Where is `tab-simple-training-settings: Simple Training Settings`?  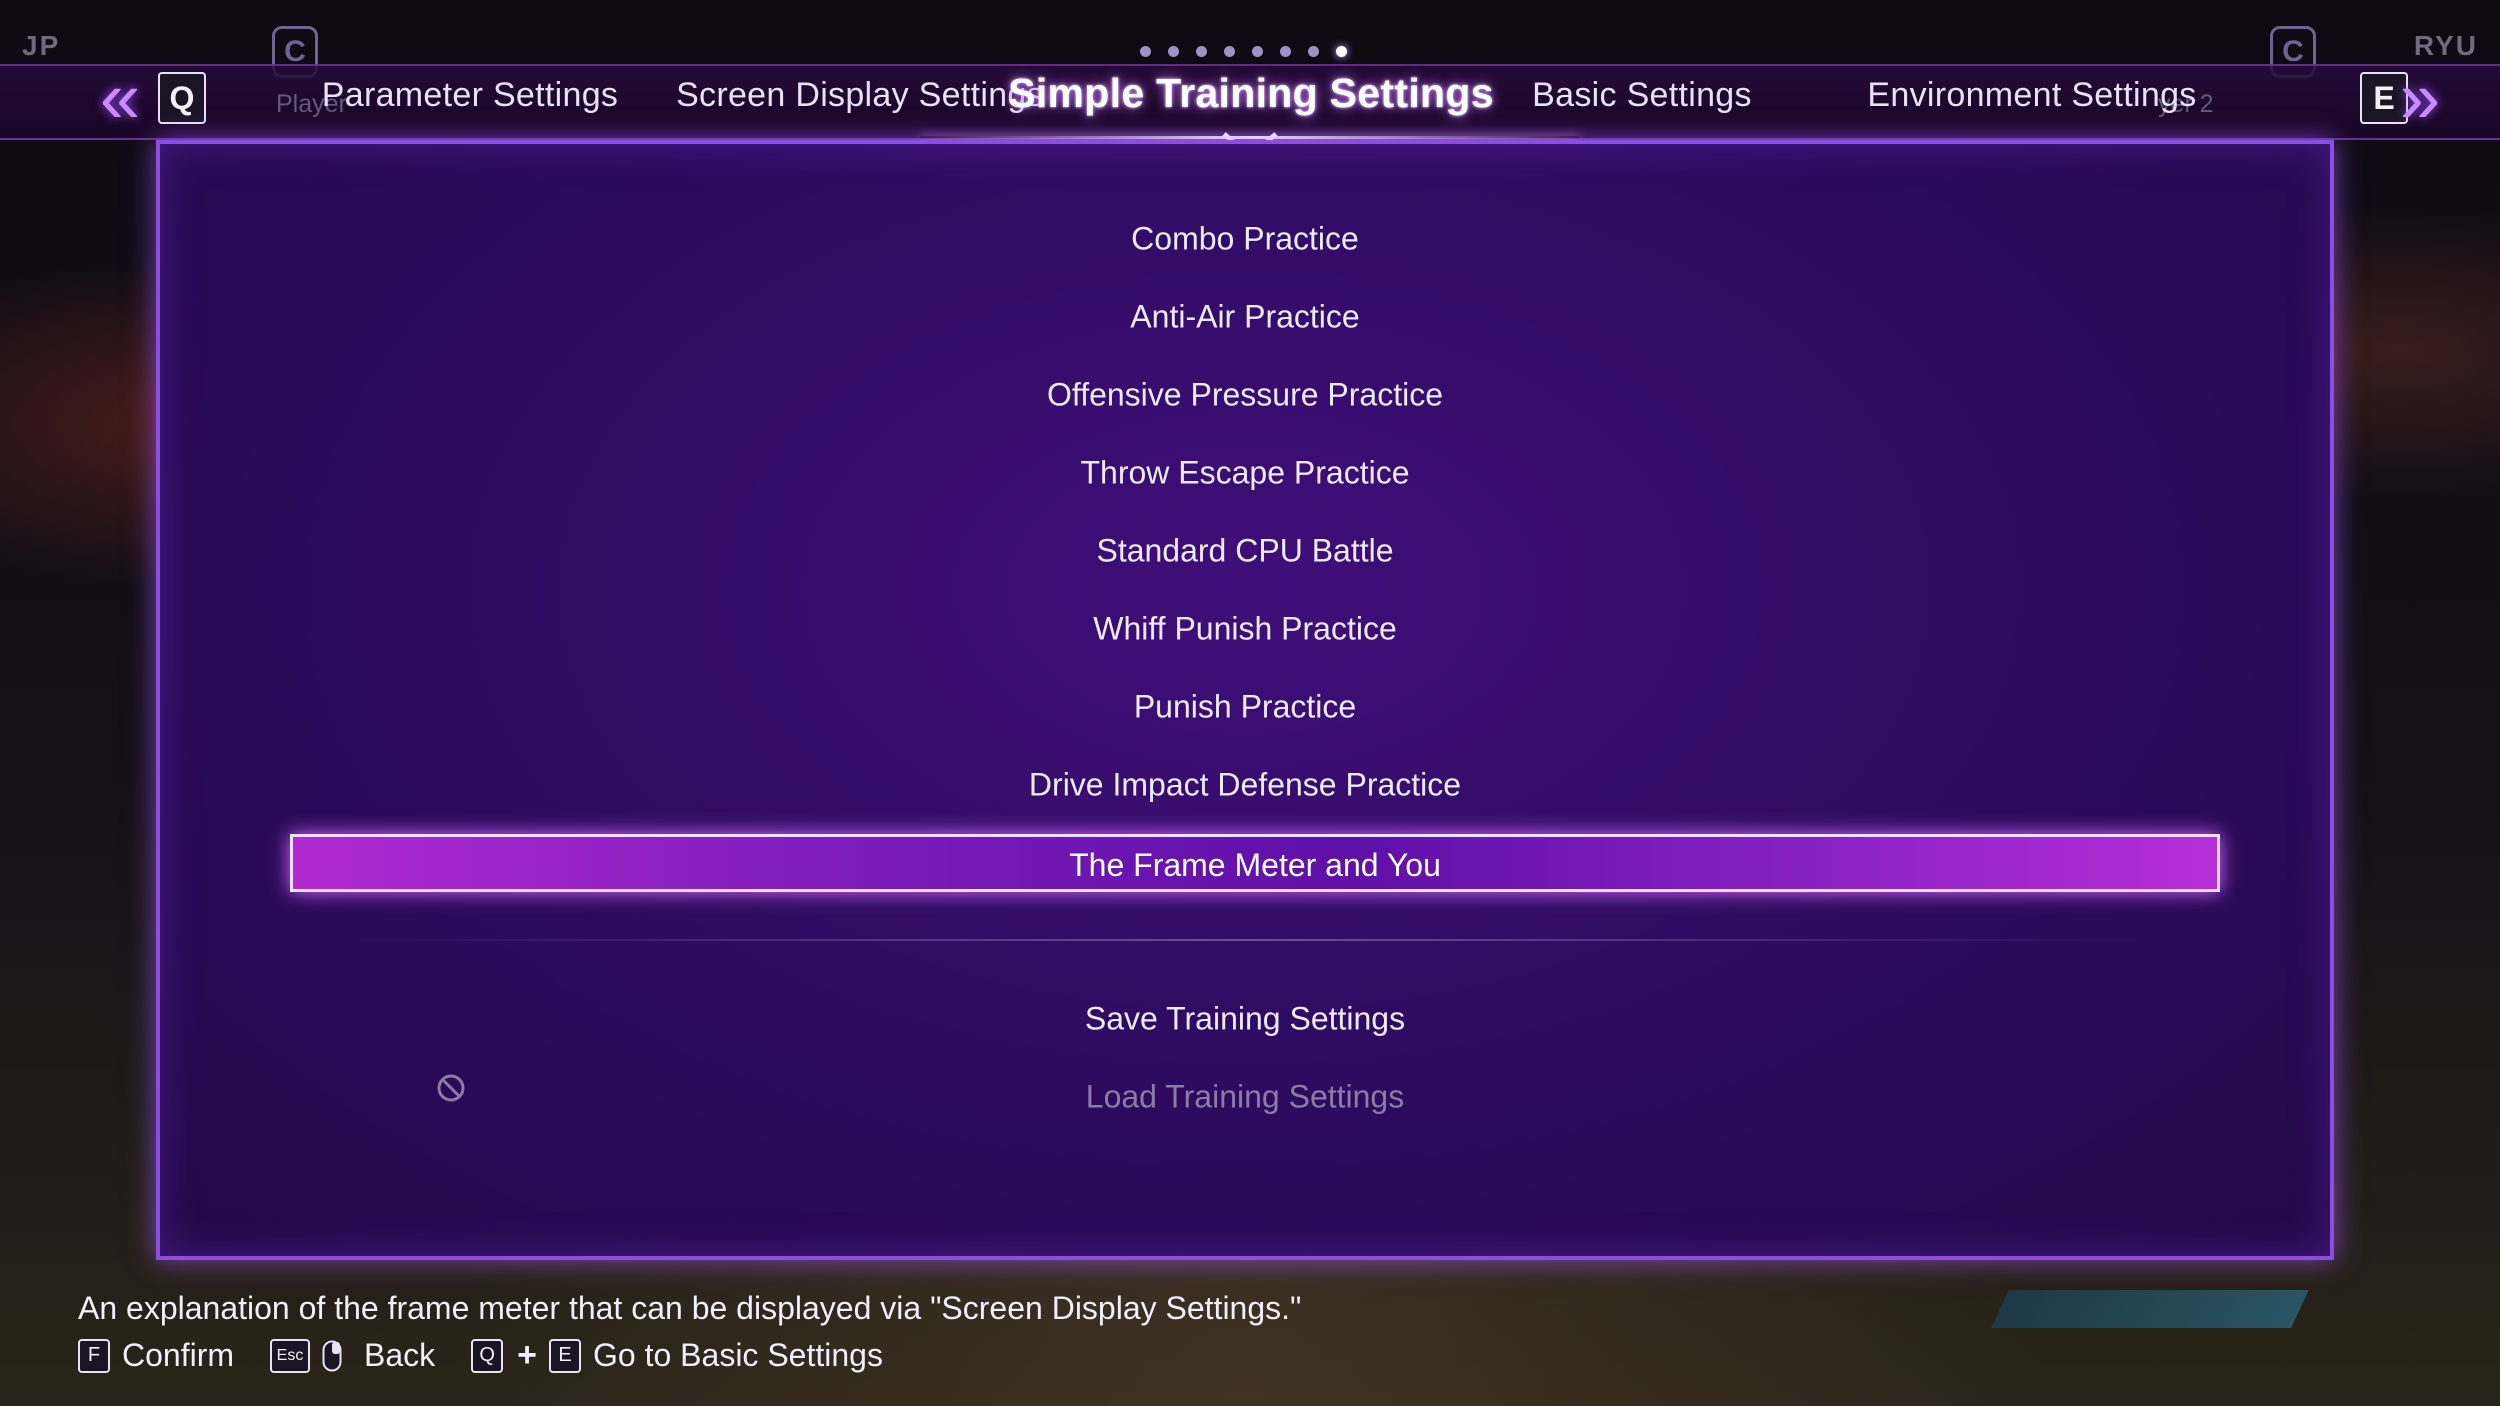
tab-simple-training-settings: Simple Training Settings is located at coordinates (1251, 93).